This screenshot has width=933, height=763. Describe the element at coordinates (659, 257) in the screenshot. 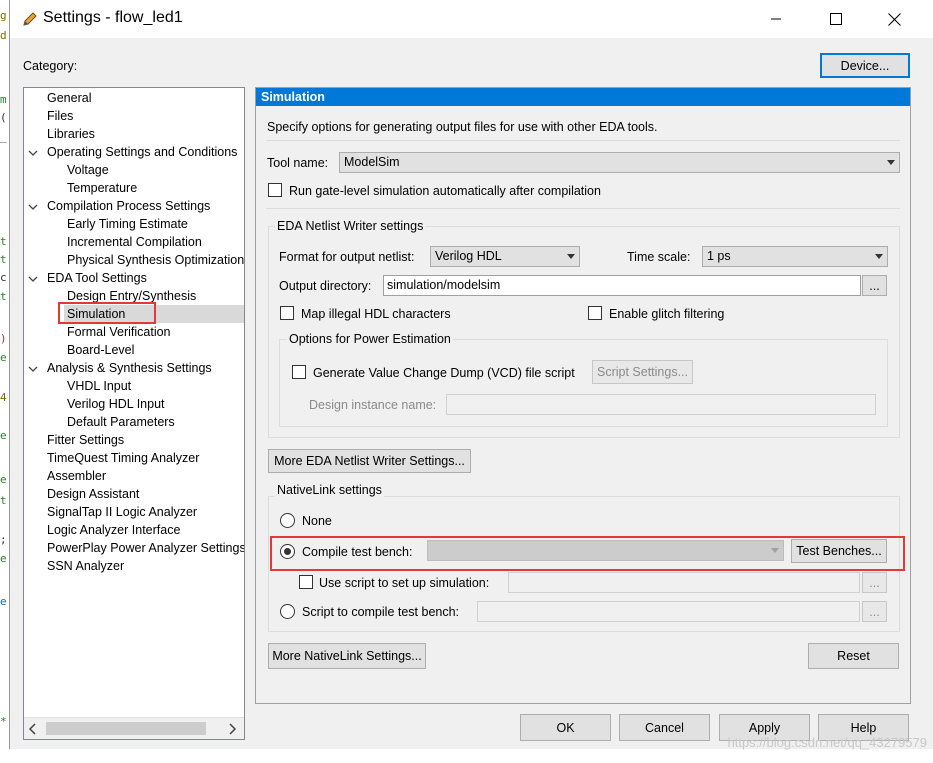

I see `timescale-label: Time scale:` at that location.